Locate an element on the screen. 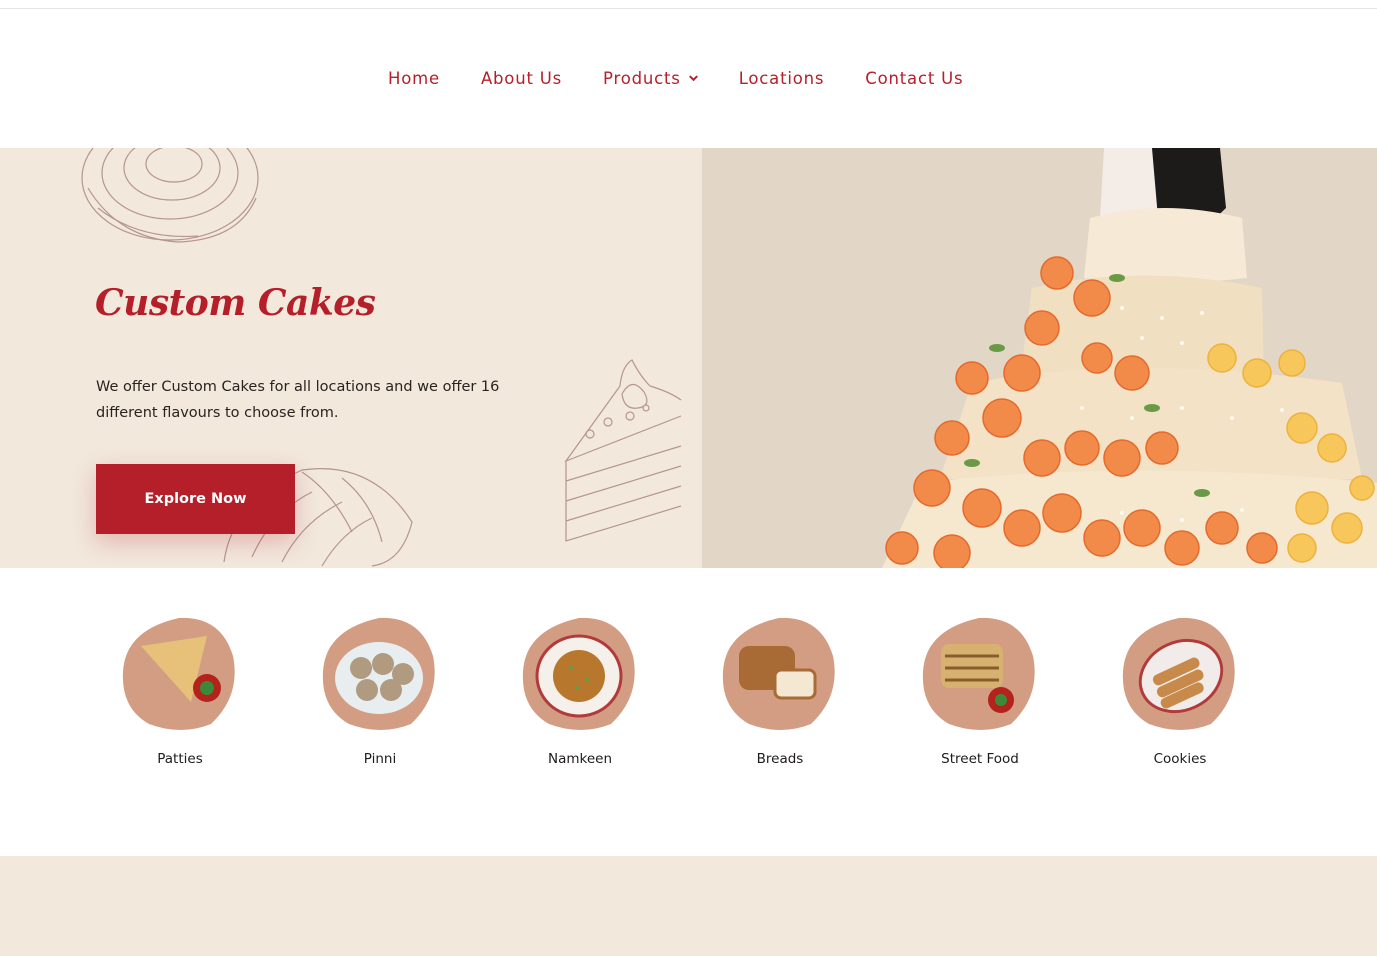  namkeen-image is located at coordinates (580, 675).